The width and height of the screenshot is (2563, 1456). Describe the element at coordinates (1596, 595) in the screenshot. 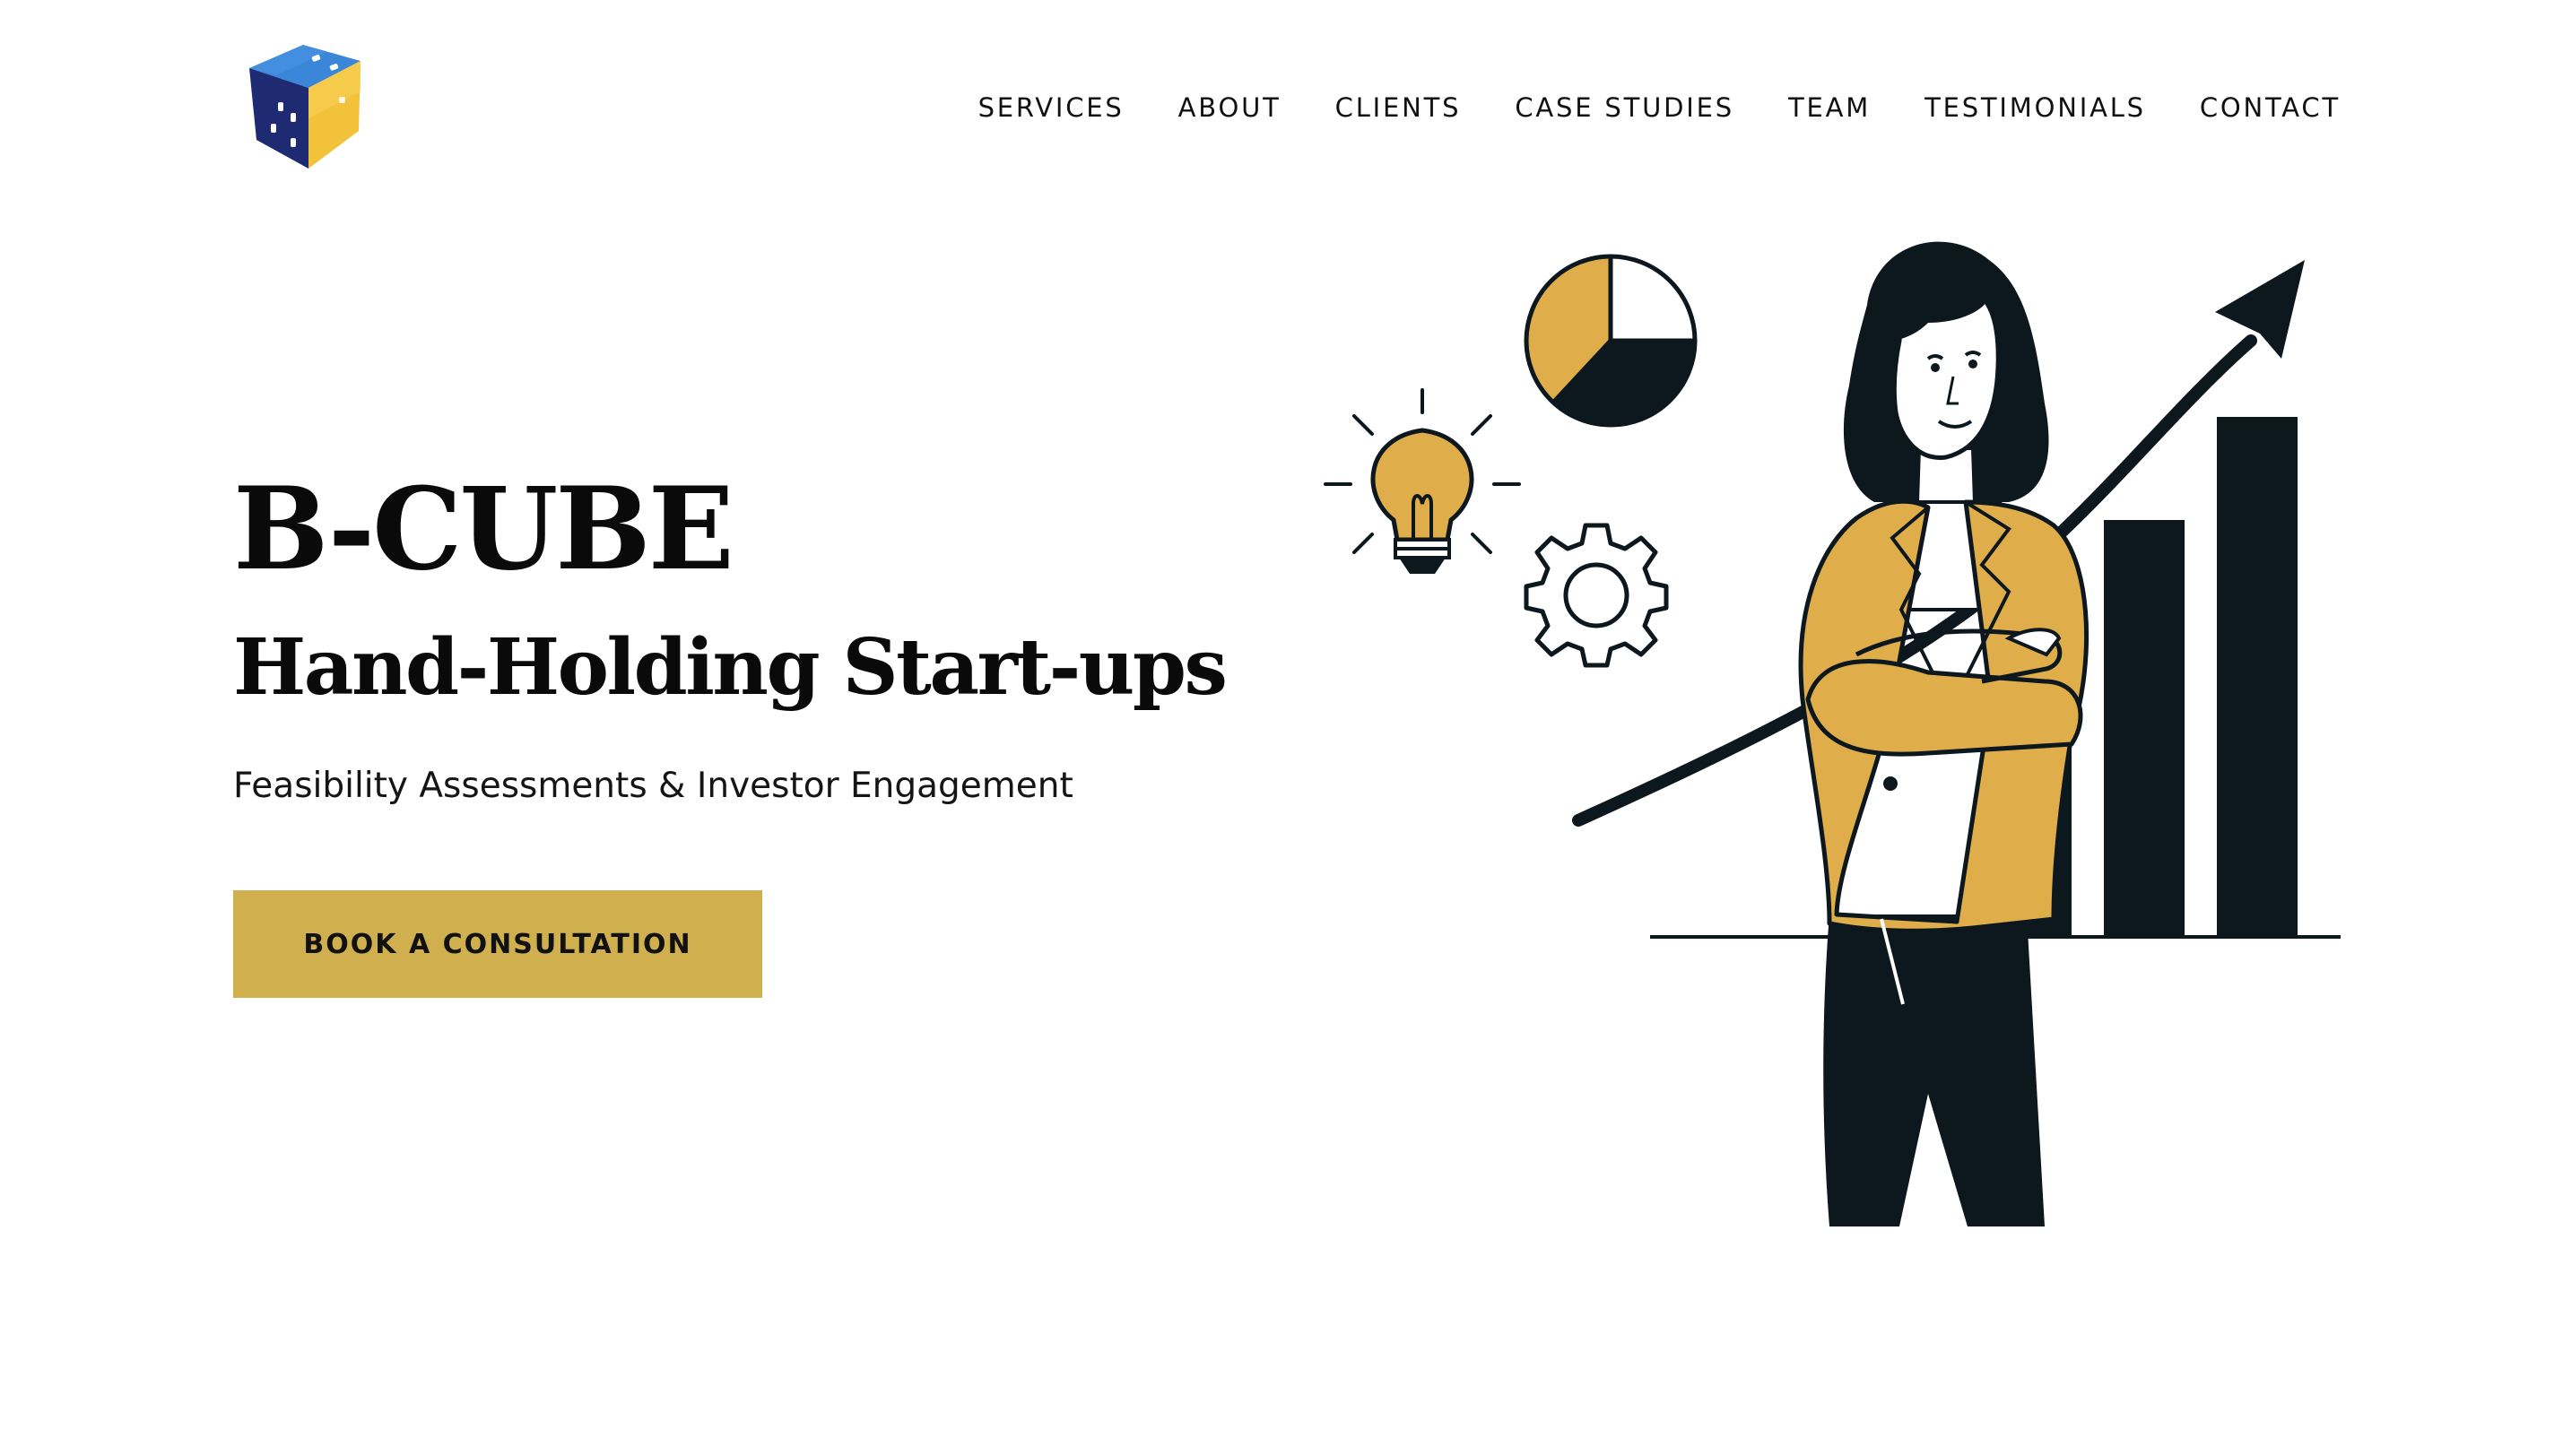

I see `gear-icon` at that location.